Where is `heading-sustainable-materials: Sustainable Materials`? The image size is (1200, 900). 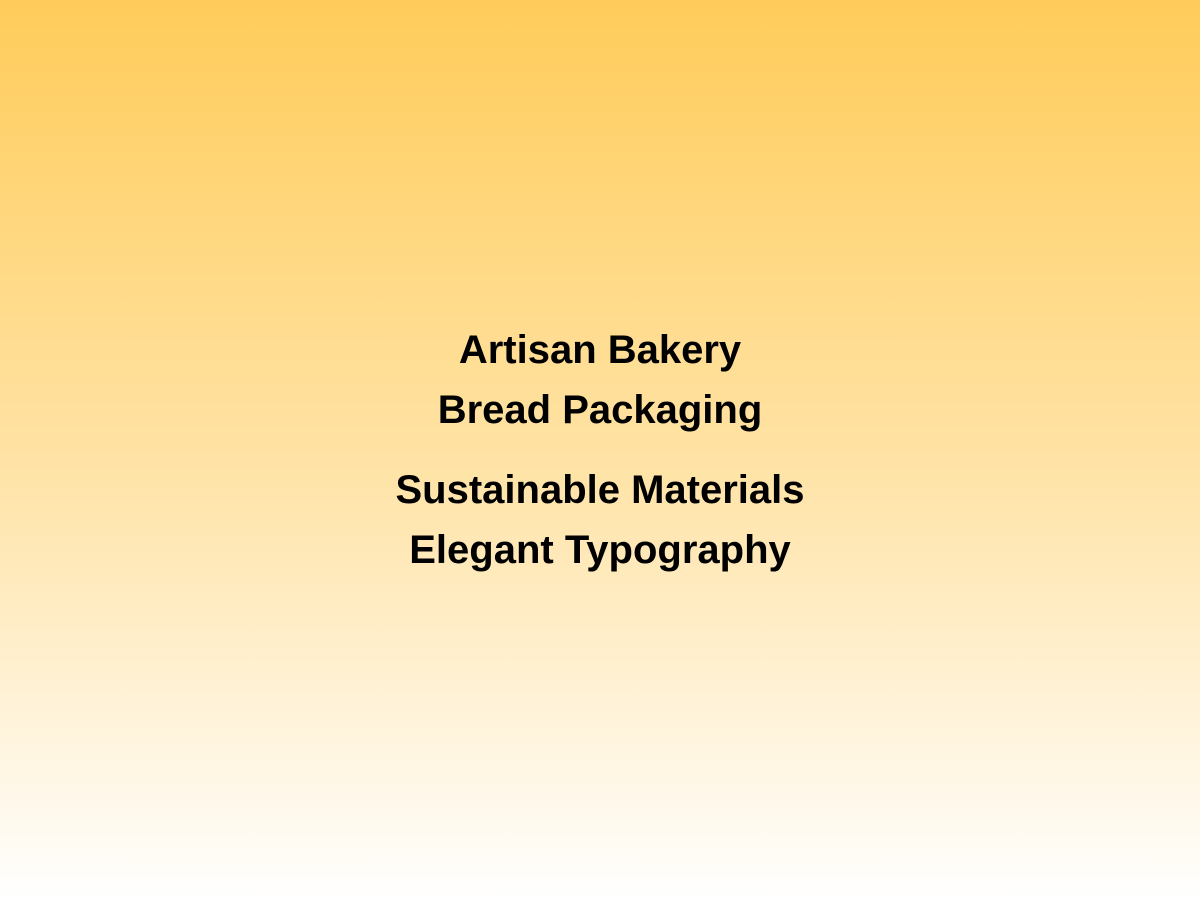 heading-sustainable-materials: Sustainable Materials is located at coordinates (600, 490).